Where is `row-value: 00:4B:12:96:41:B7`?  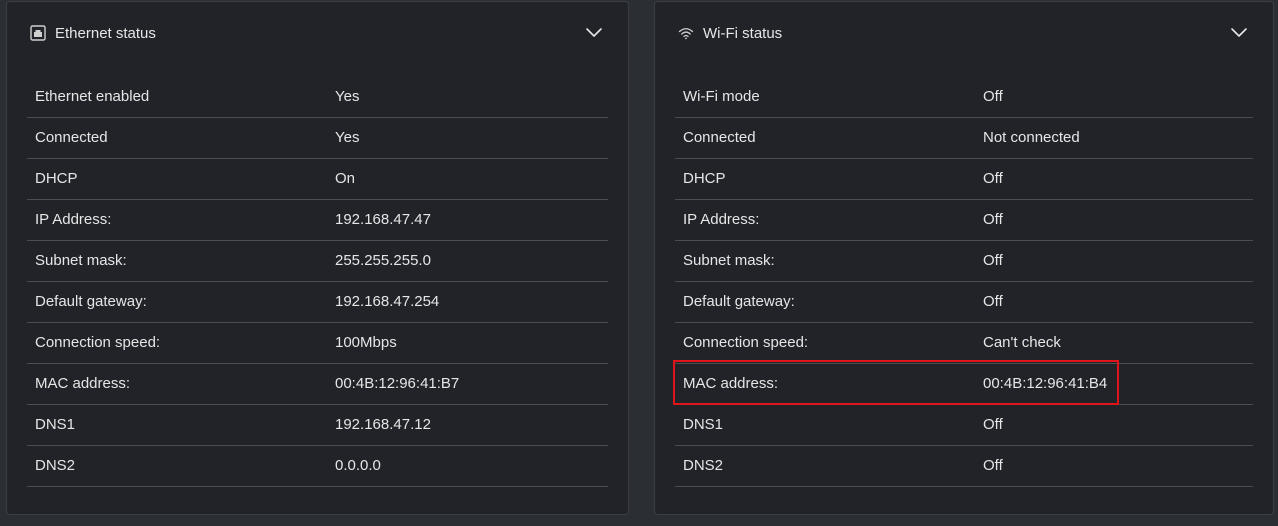
row-value: 00:4B:12:96:41:B7 is located at coordinates (397, 383).